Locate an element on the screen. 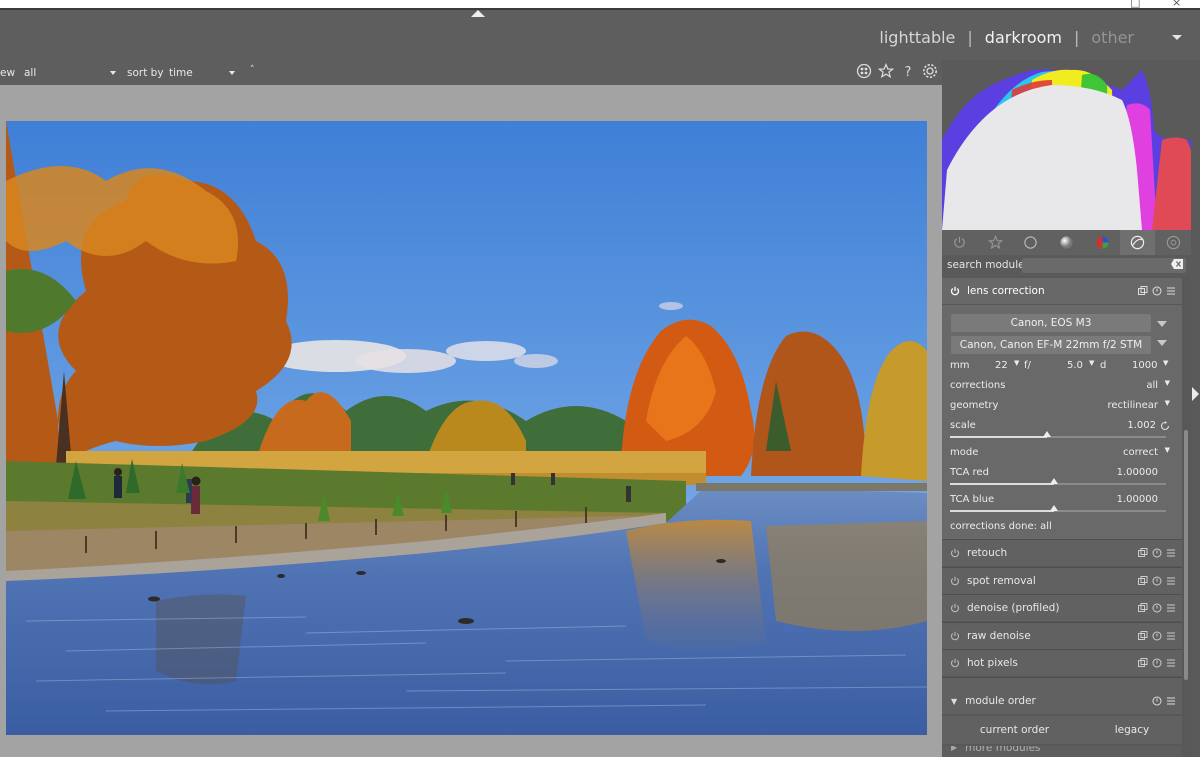  tab-tone is located at coordinates (1067, 242).